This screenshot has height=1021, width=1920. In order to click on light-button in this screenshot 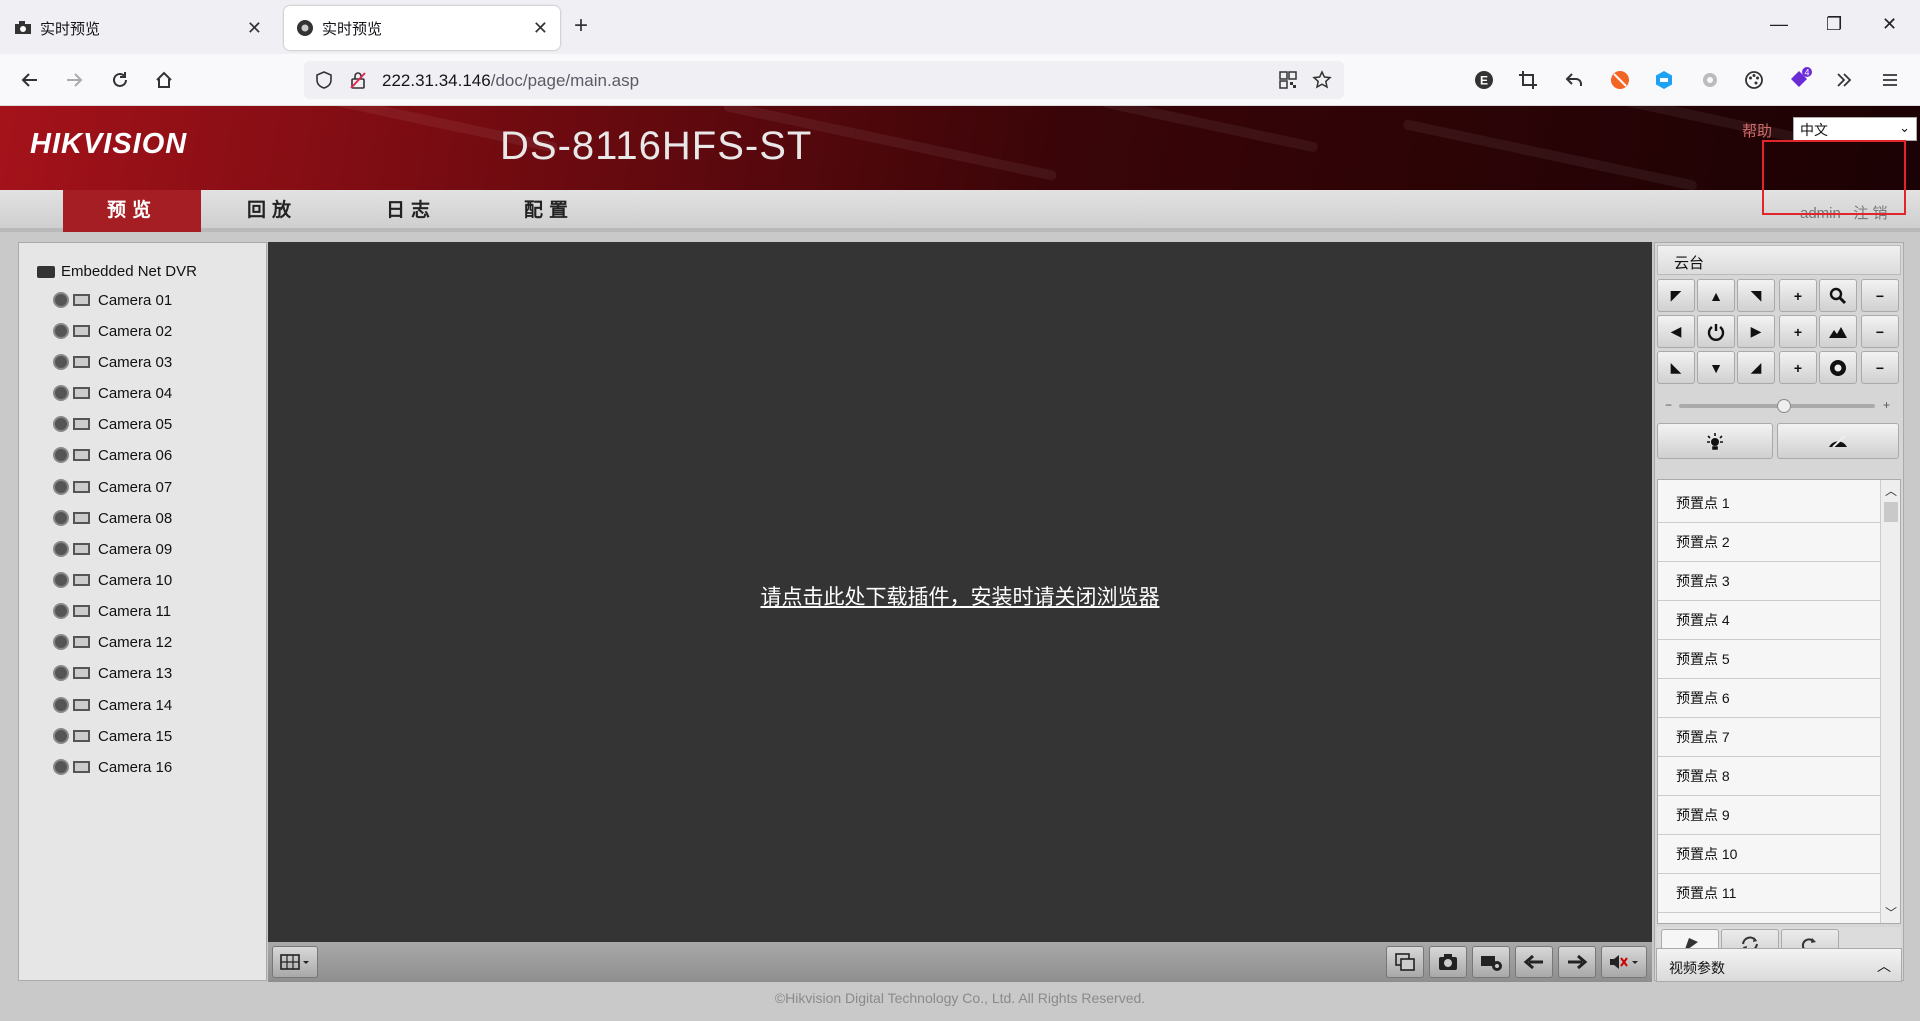, I will do `click(1715, 441)`.